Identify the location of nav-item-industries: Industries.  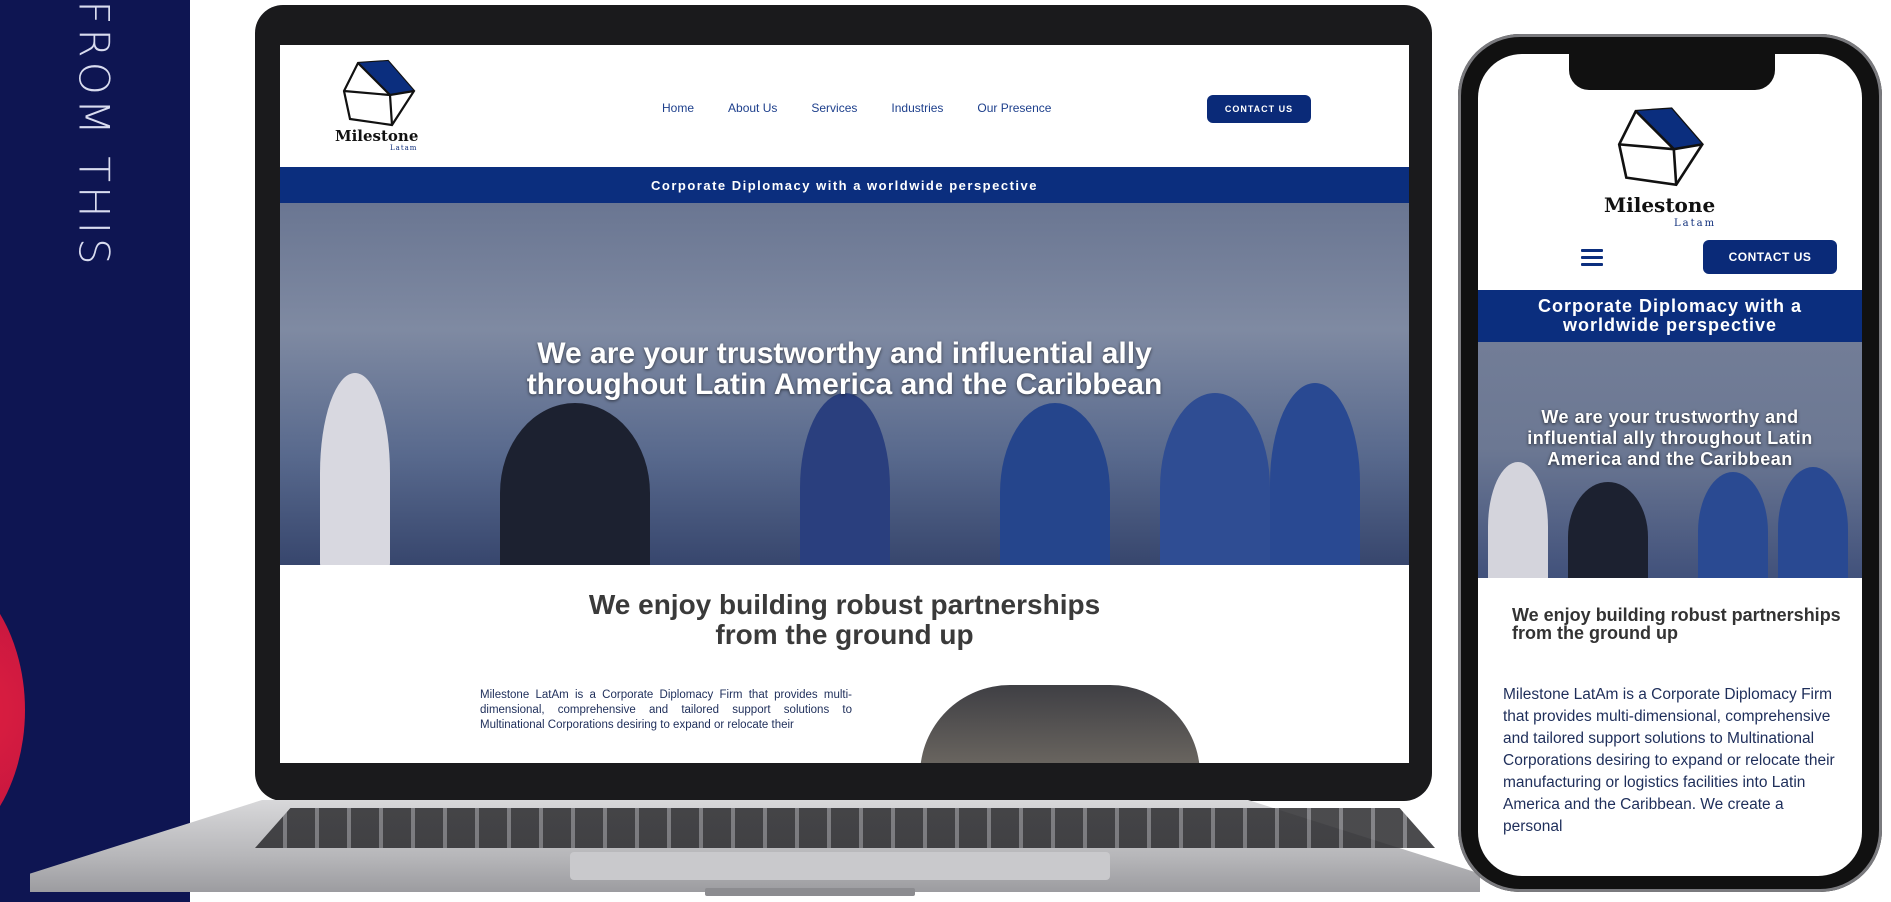
(917, 108).